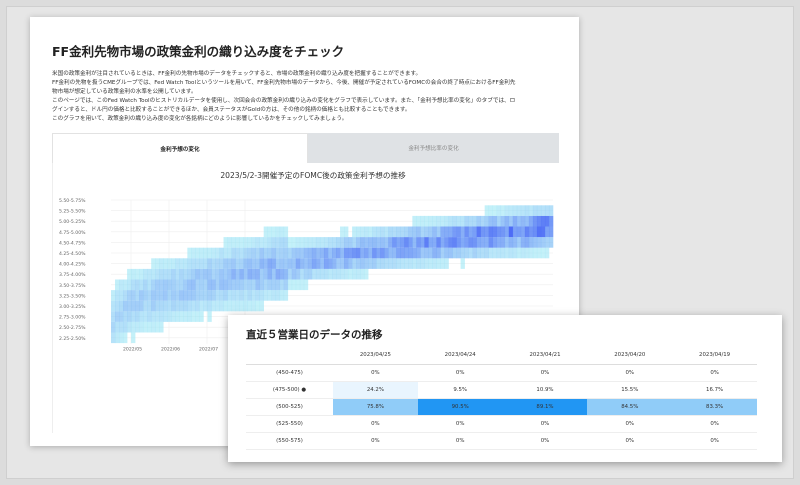 This screenshot has height=485, width=800. I want to click on rate-range-label: (450-475), so click(289, 373).